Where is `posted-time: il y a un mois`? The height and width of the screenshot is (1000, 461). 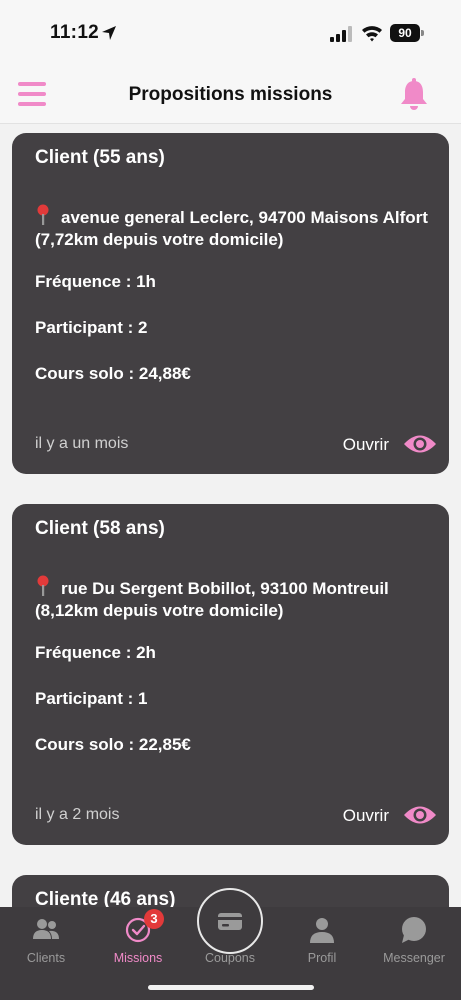 posted-time: il y a un mois is located at coordinates (82, 443).